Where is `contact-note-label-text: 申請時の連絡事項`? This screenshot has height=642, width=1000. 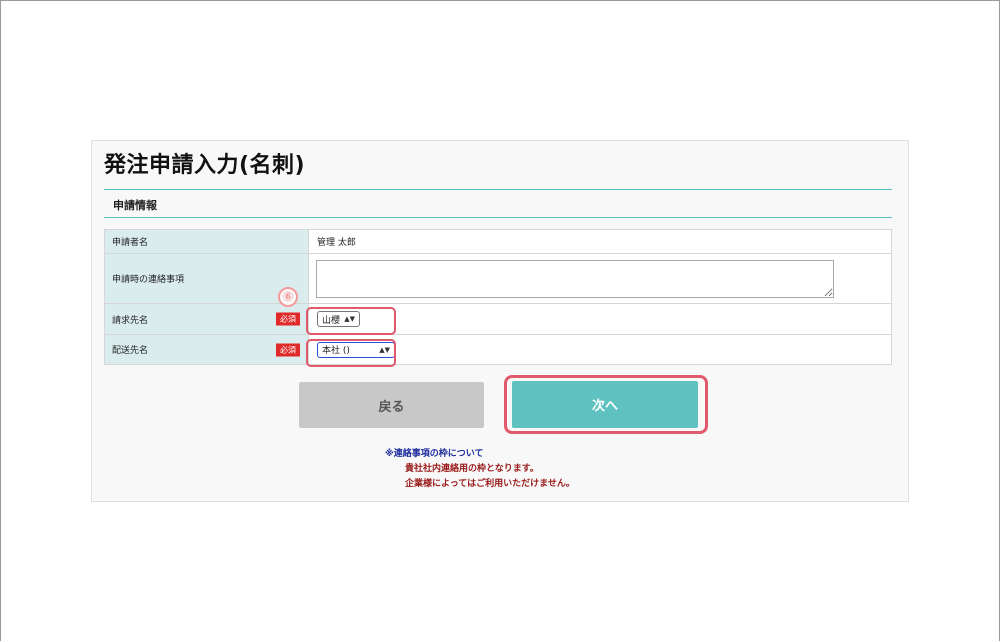 contact-note-label-text: 申請時の連絡事項 is located at coordinates (148, 280).